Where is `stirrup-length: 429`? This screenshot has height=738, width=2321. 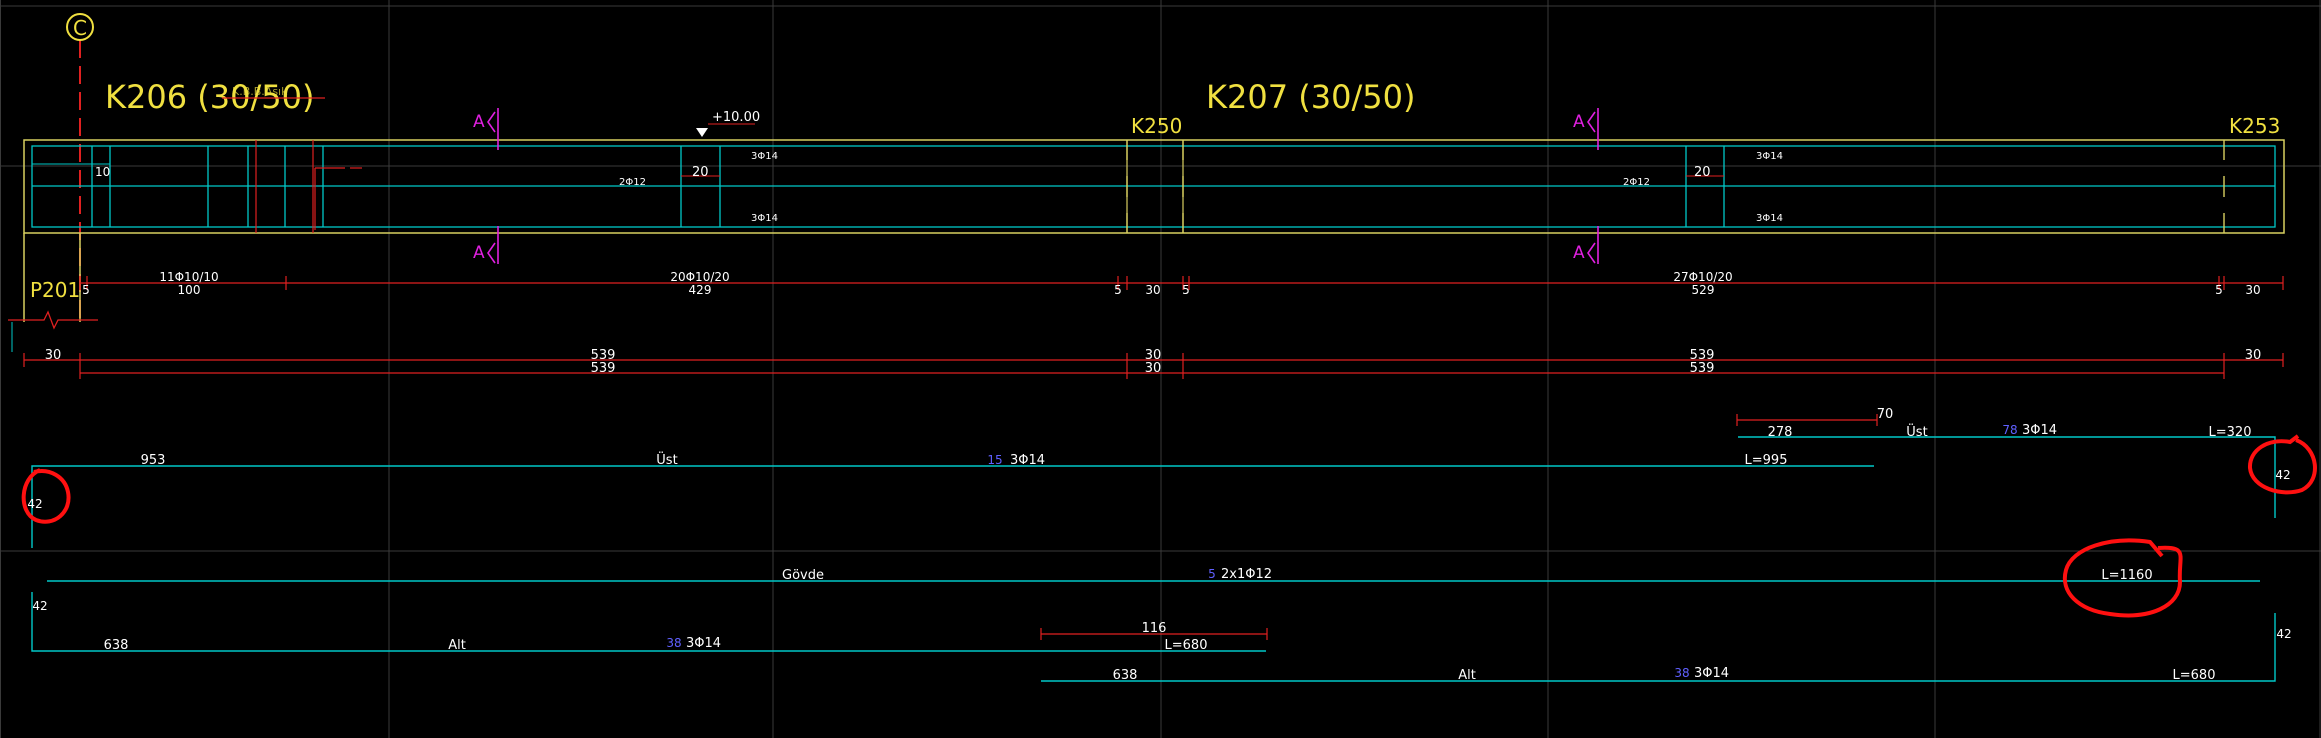 stirrup-length: 429 is located at coordinates (700, 290).